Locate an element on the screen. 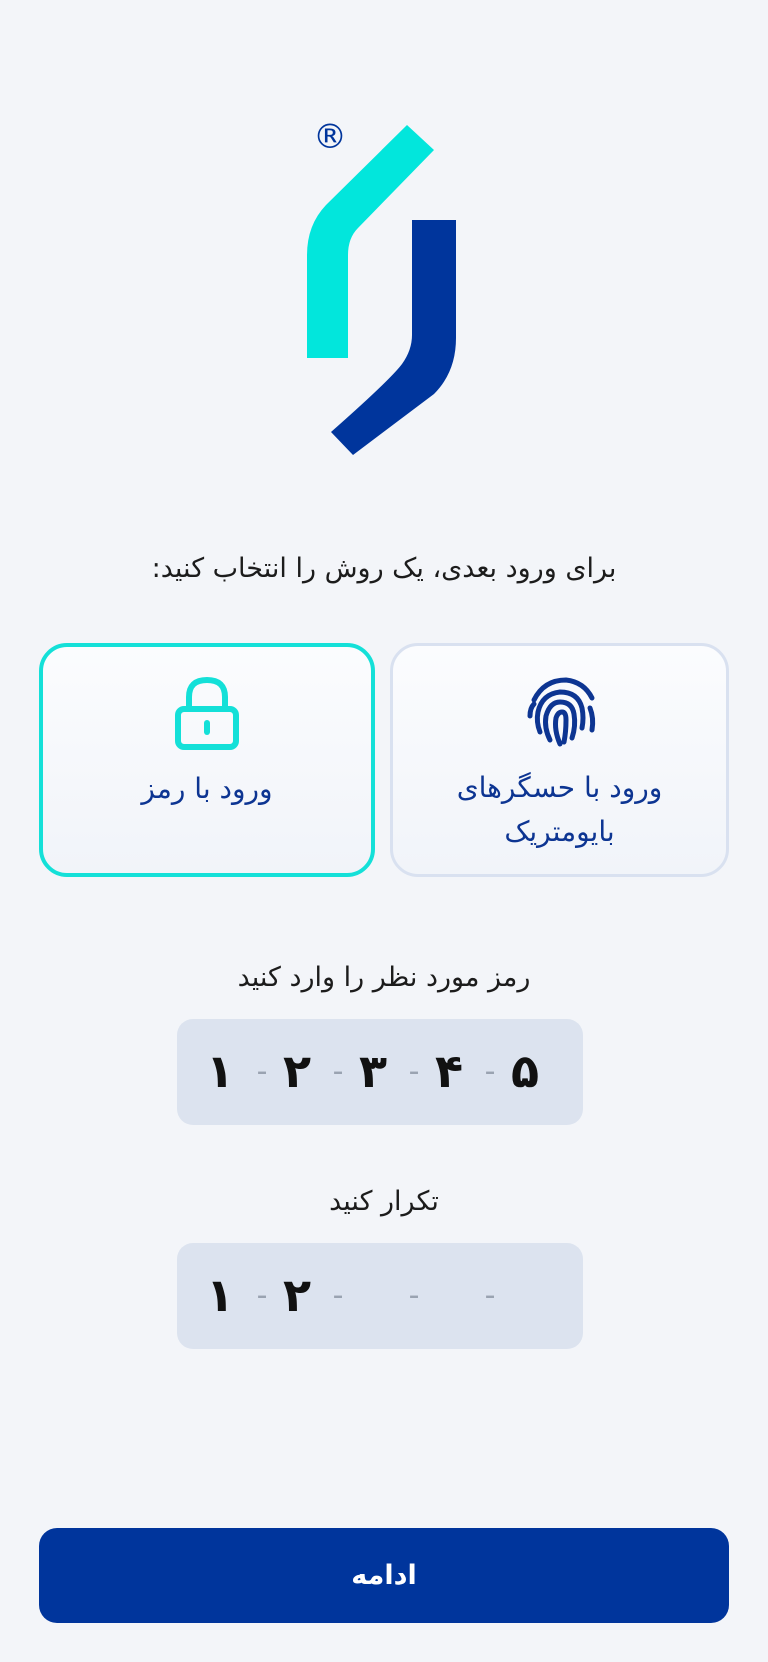 The image size is (768, 1662). biometric-option-label-line2: بایومتریک is located at coordinates (559, 831).